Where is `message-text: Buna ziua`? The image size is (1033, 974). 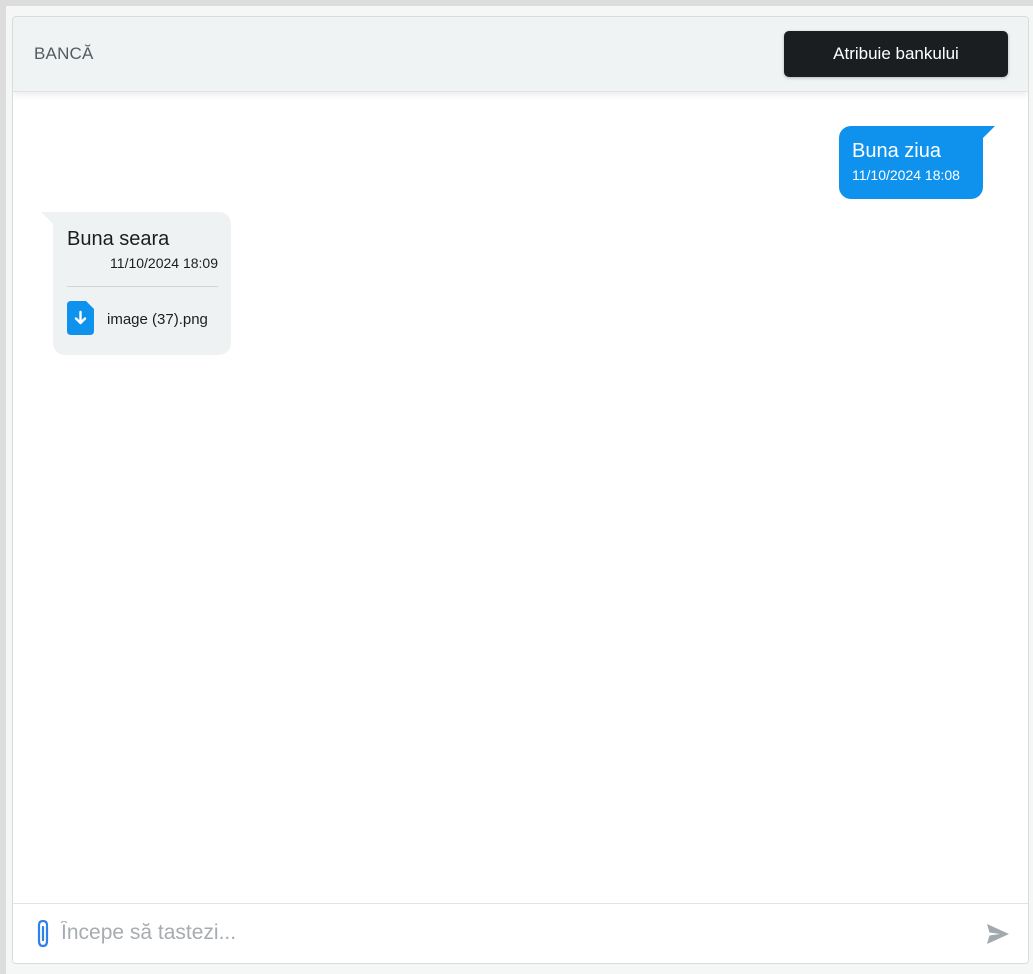 message-text: Buna ziua is located at coordinates (896, 151).